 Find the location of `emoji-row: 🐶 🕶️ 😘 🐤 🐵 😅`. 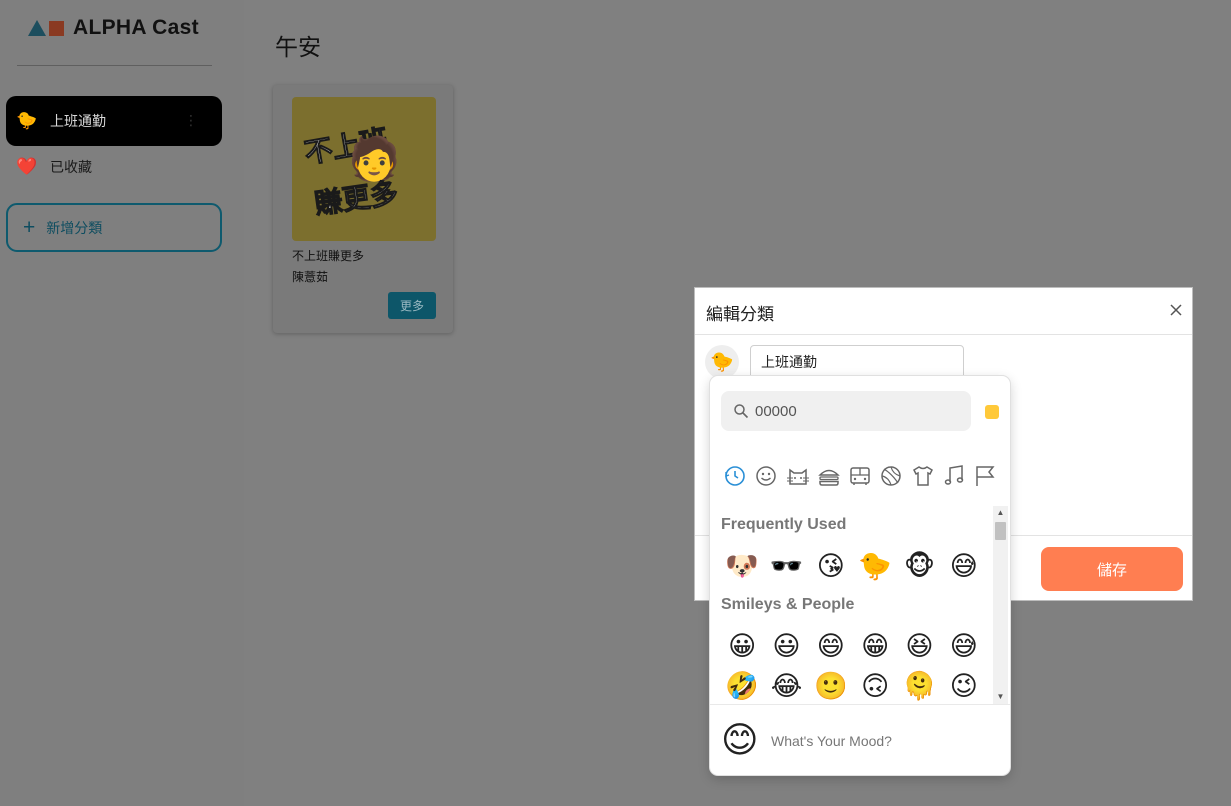

emoji-row: 🐶 🕶️ 😘 🐤 🐵 😅 is located at coordinates (853, 566).